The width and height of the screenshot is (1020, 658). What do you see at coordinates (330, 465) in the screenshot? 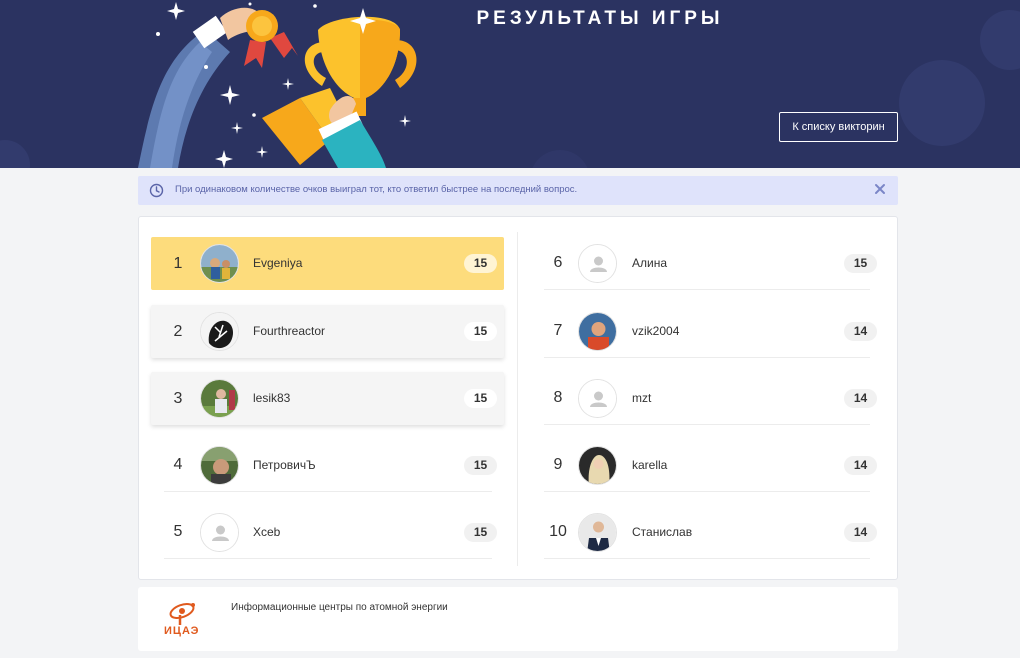
I see `leaderboard-row-4: 4 ПетровичЪ 15` at bounding box center [330, 465].